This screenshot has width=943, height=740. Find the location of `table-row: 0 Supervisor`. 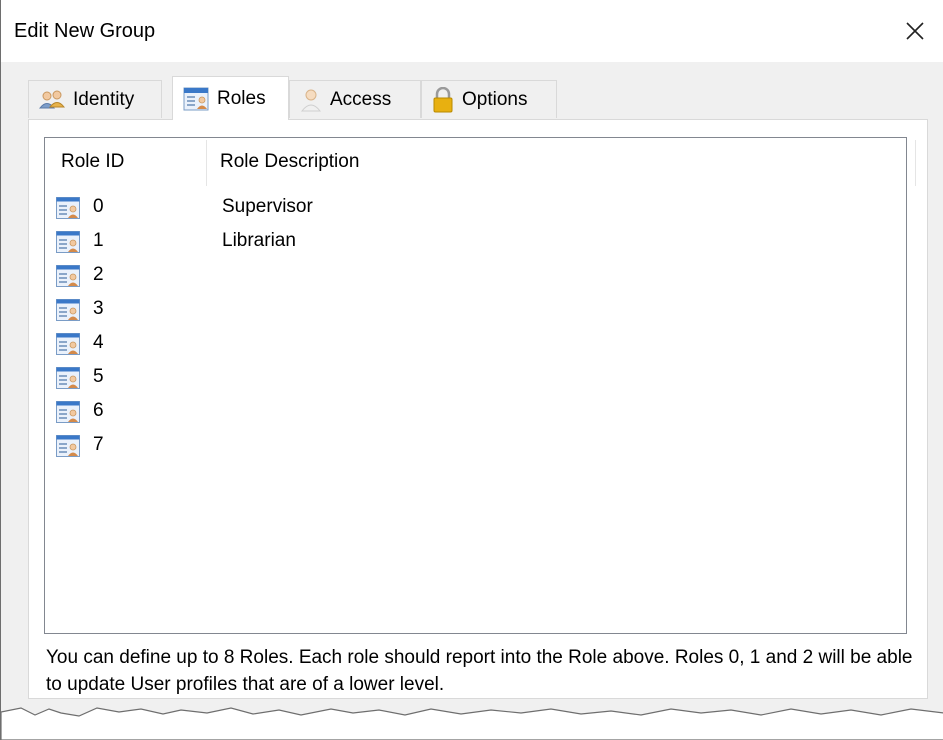

table-row: 0 Supervisor is located at coordinates (475, 208).